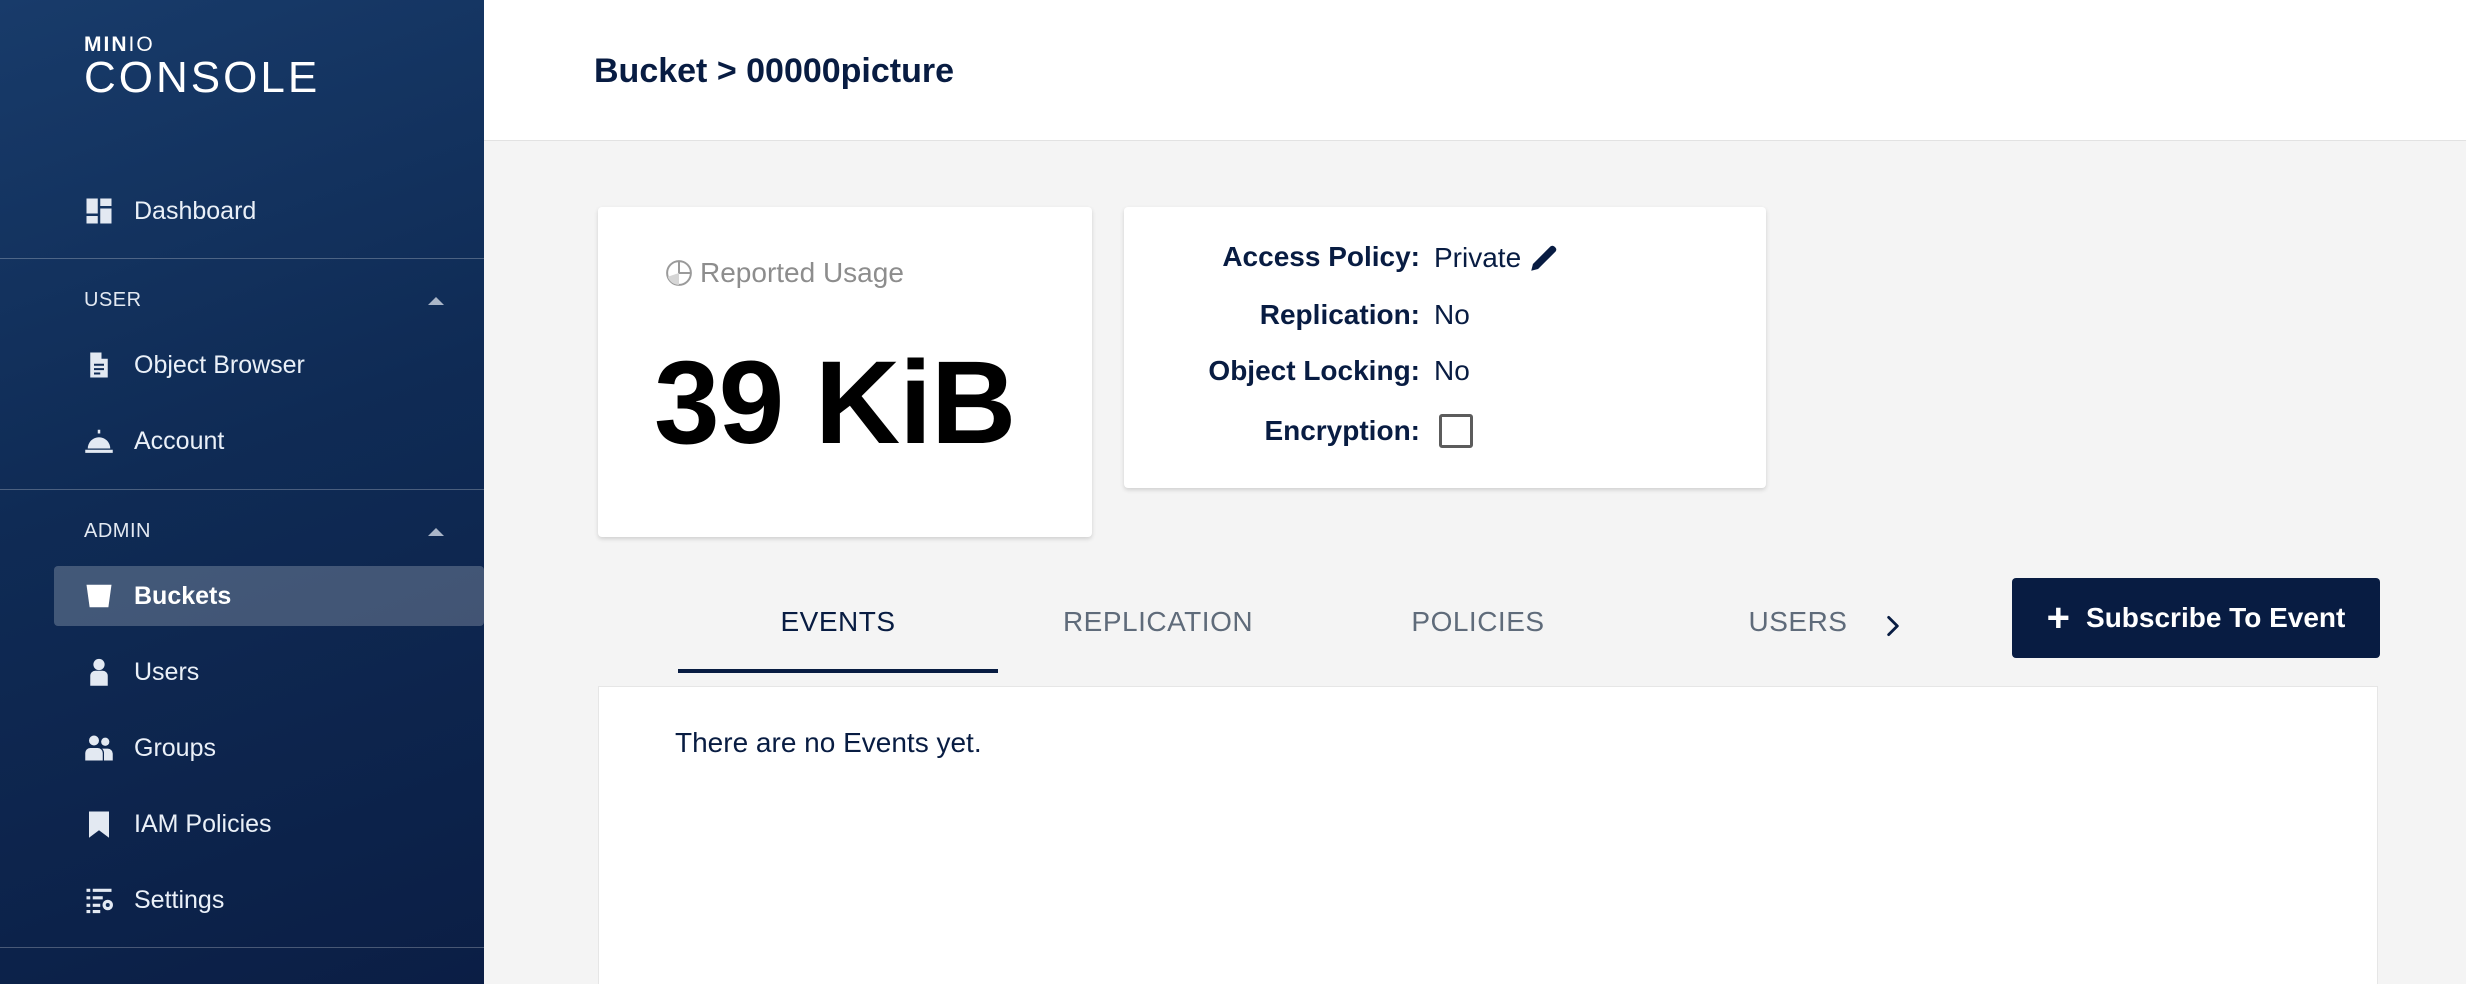  Describe the element at coordinates (167, 671) in the screenshot. I see `sidebar-item-label: Users` at that location.